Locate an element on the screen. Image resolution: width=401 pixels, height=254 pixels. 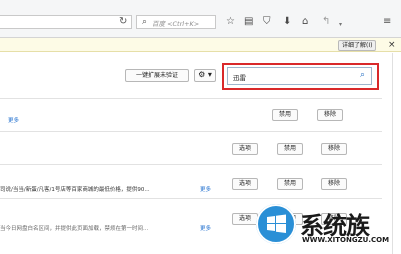
windows-logo-icon is located at coordinates (276, 224).